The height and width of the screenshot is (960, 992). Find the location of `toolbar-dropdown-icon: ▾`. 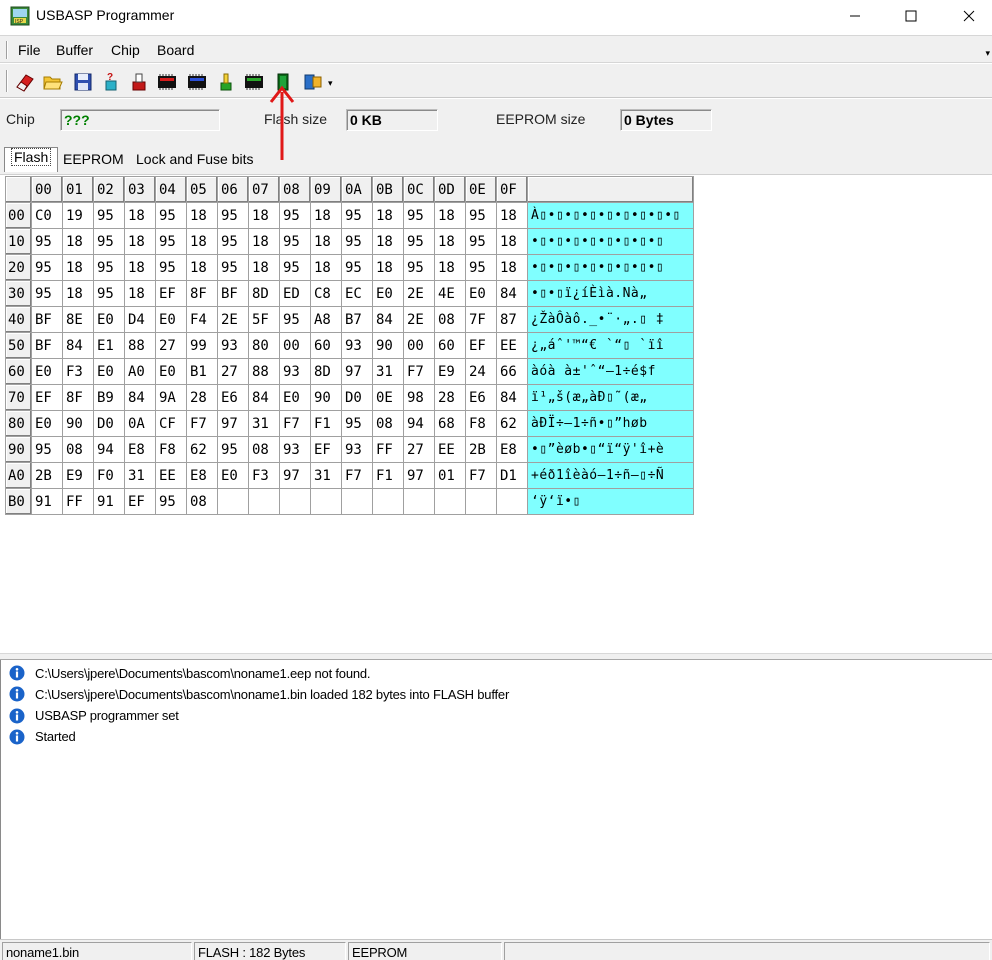

toolbar-dropdown-icon: ▾ is located at coordinates (330, 83).